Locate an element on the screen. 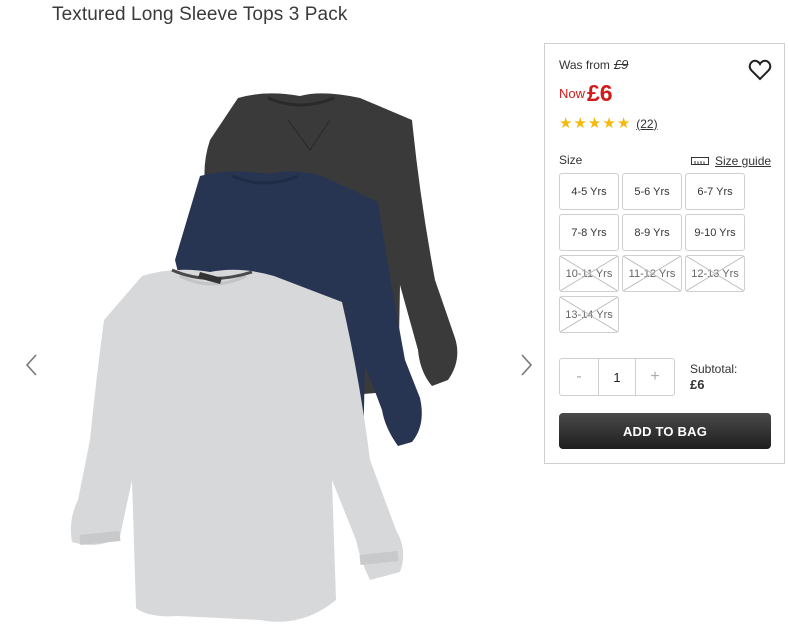 This screenshot has height=625, width=788. size-guide-link: Size guide is located at coordinates (731, 161).